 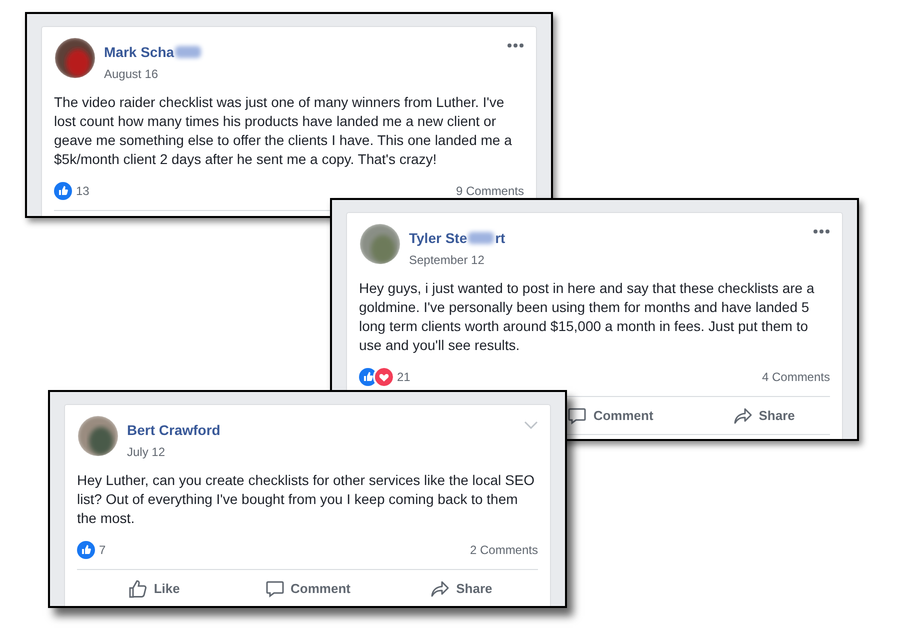 I want to click on author-name: Tyler Ste, so click(x=438, y=238).